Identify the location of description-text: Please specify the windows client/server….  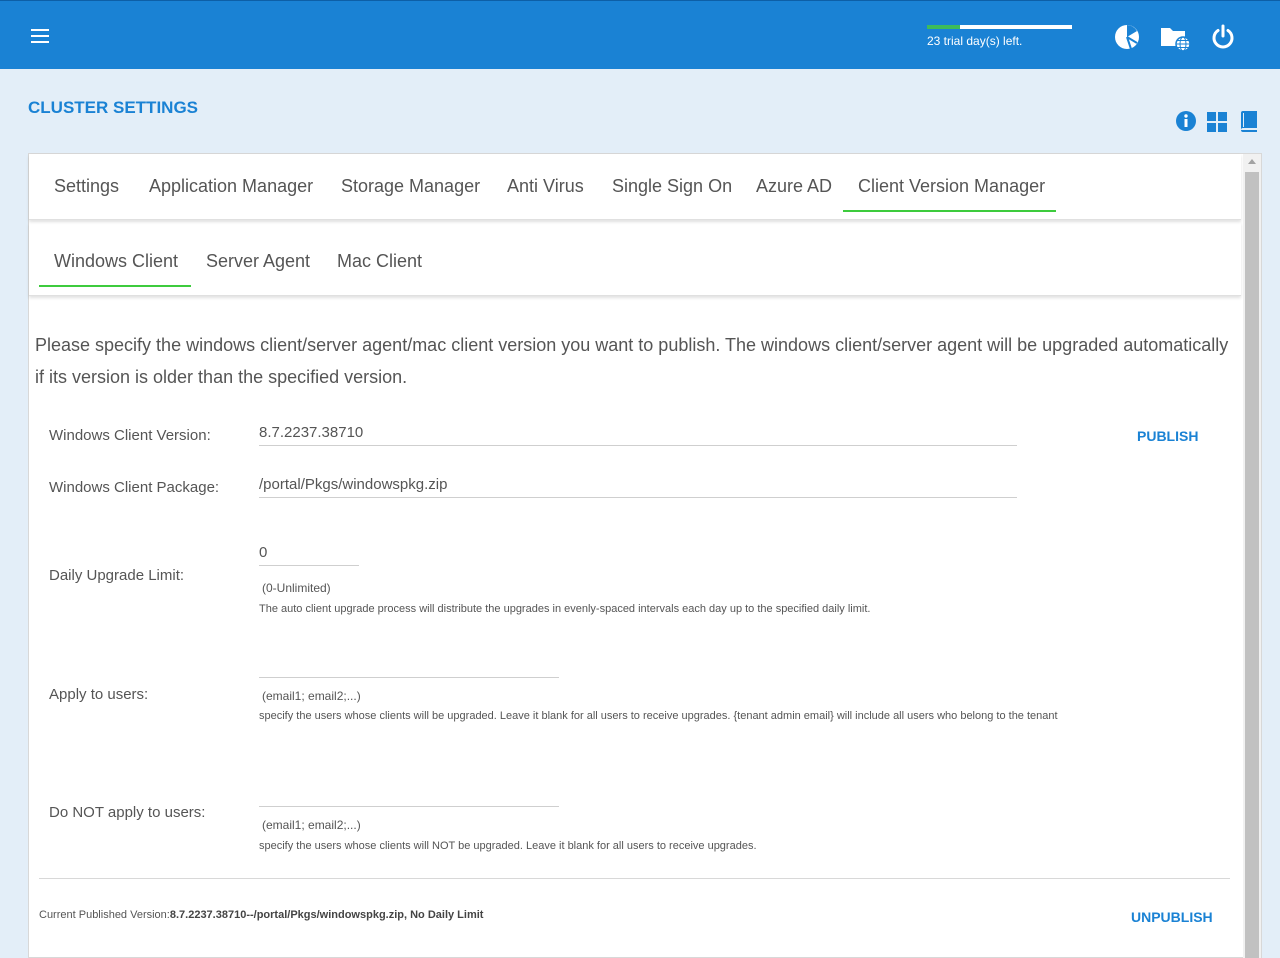
(632, 361).